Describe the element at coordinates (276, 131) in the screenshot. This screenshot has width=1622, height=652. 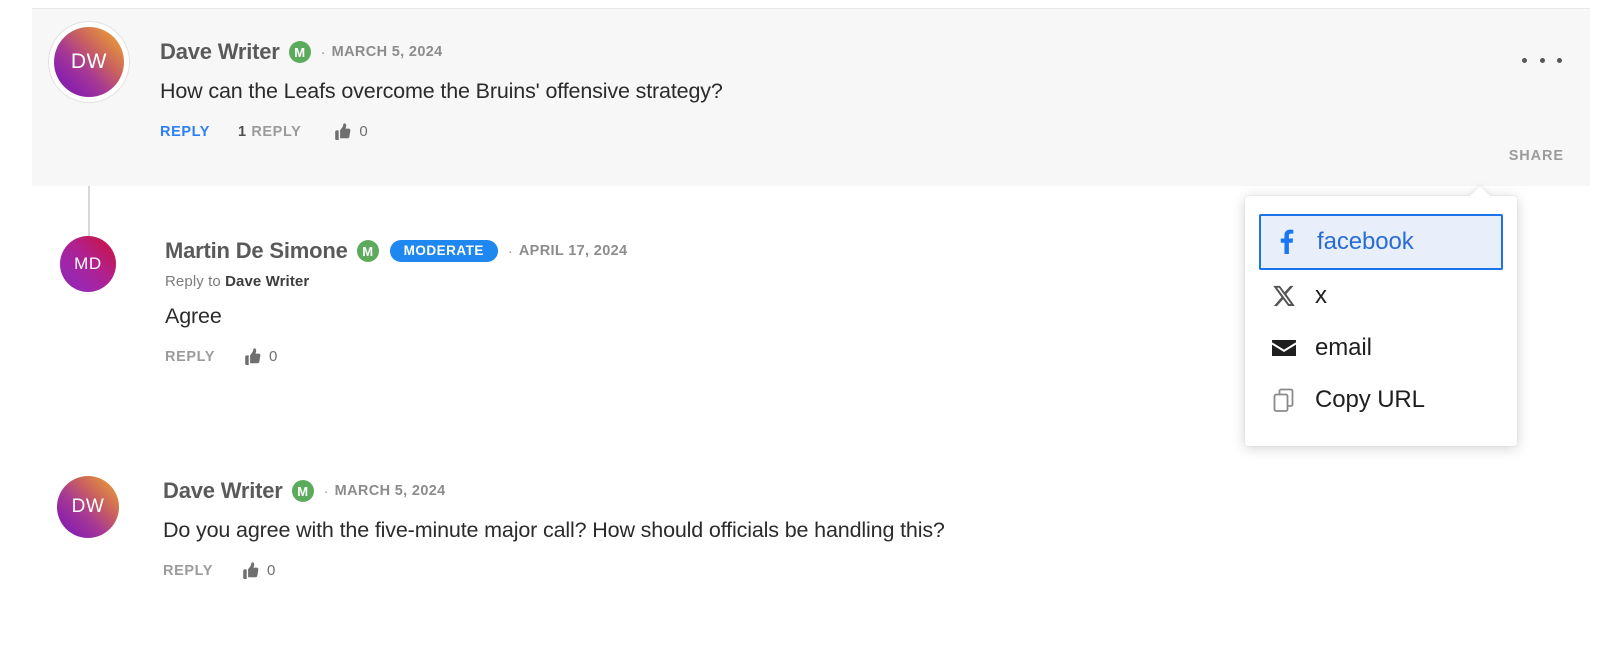
I see `replies-count-label: REPLY` at that location.